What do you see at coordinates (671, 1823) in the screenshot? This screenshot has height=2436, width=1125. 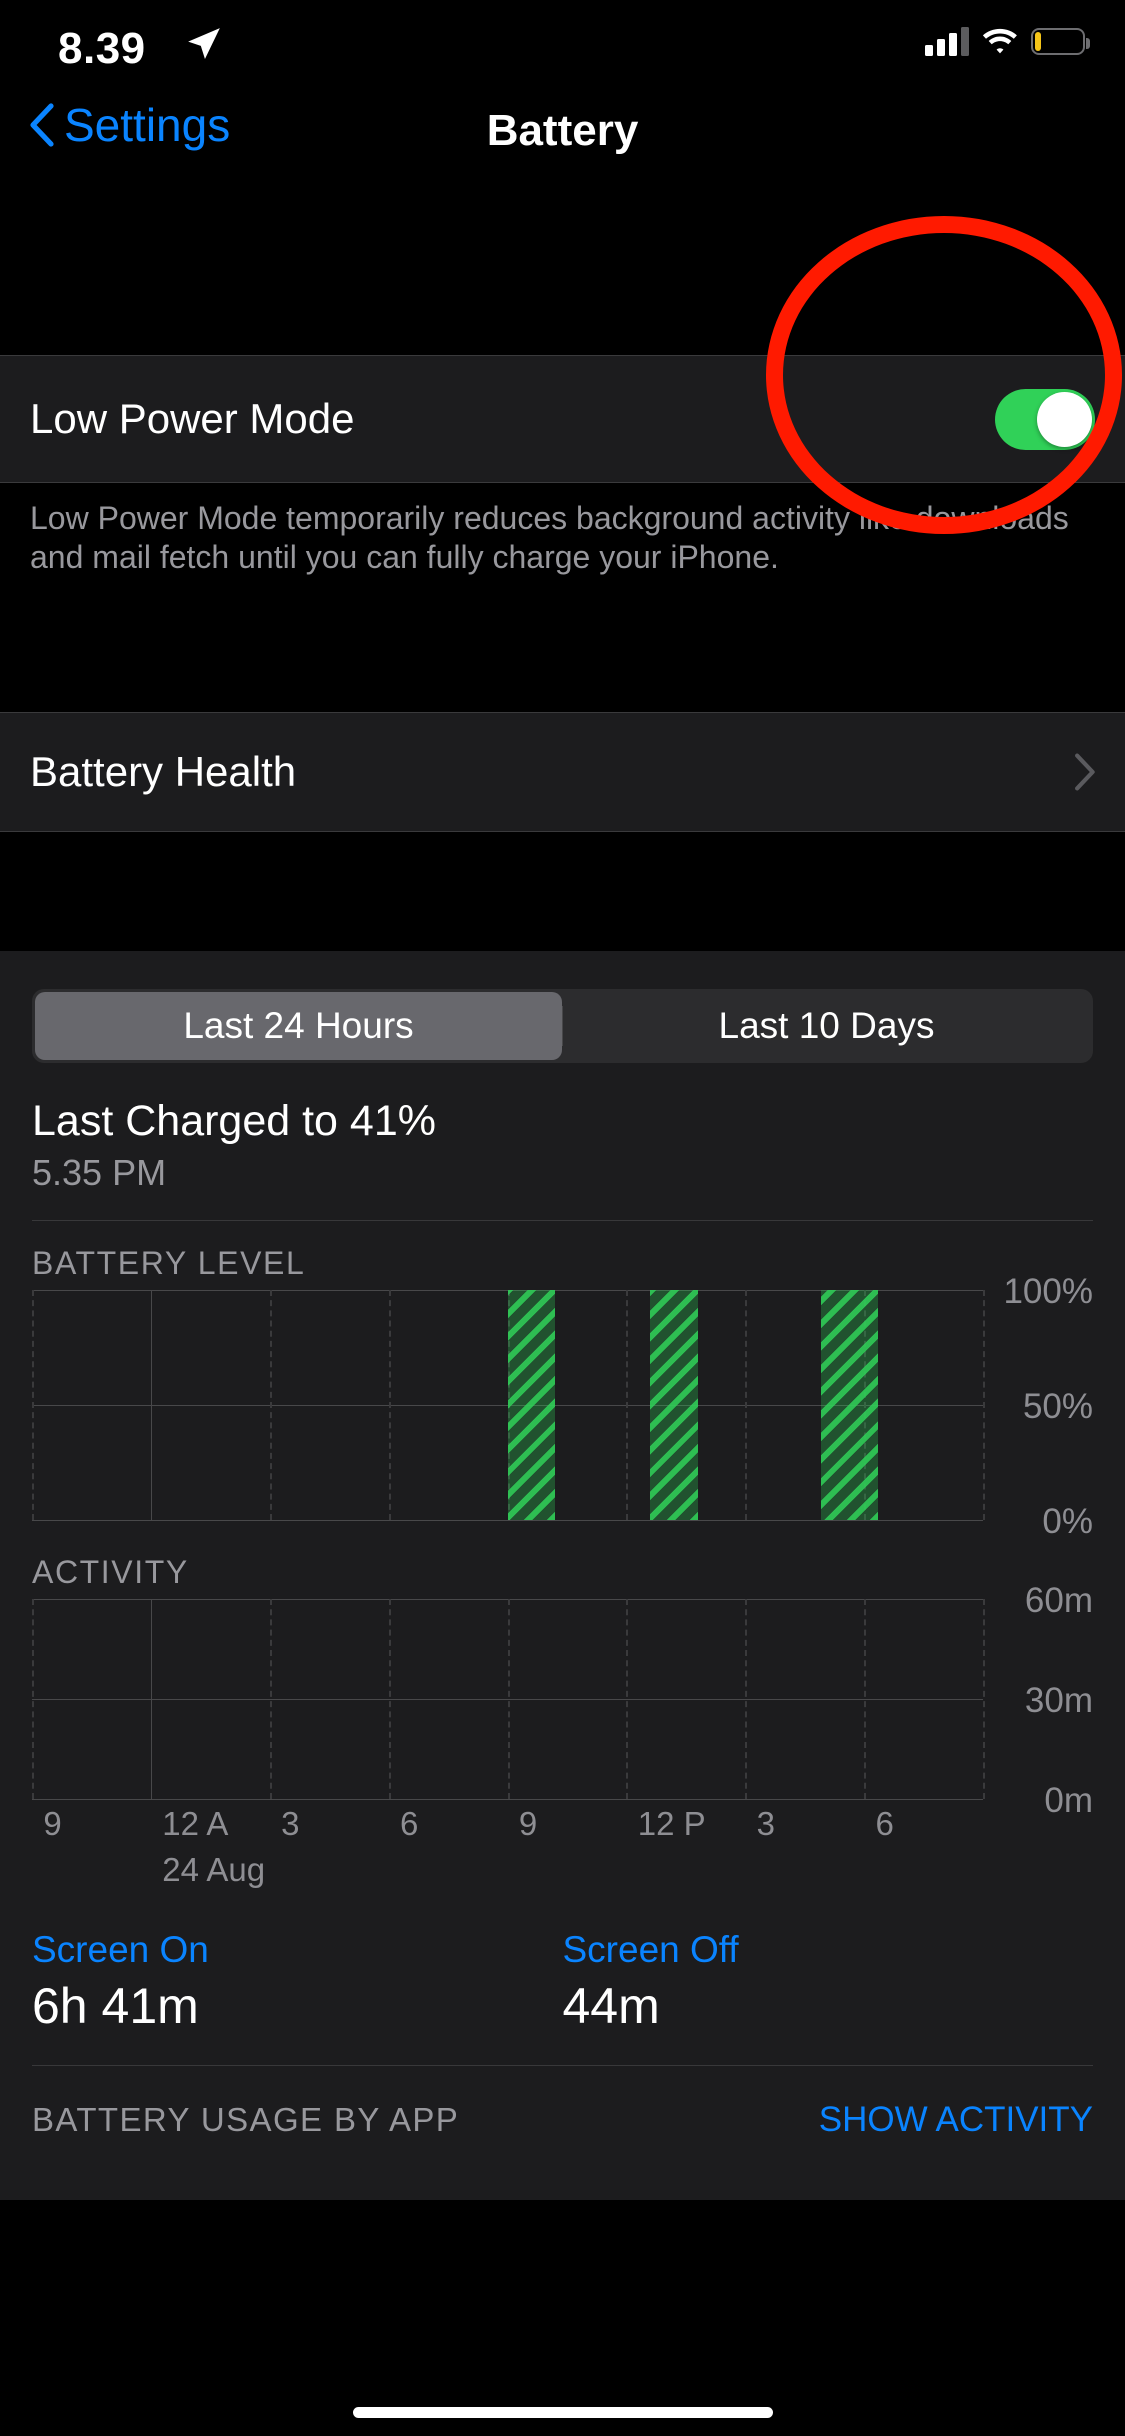 I see `x-tick-label: 12 P` at bounding box center [671, 1823].